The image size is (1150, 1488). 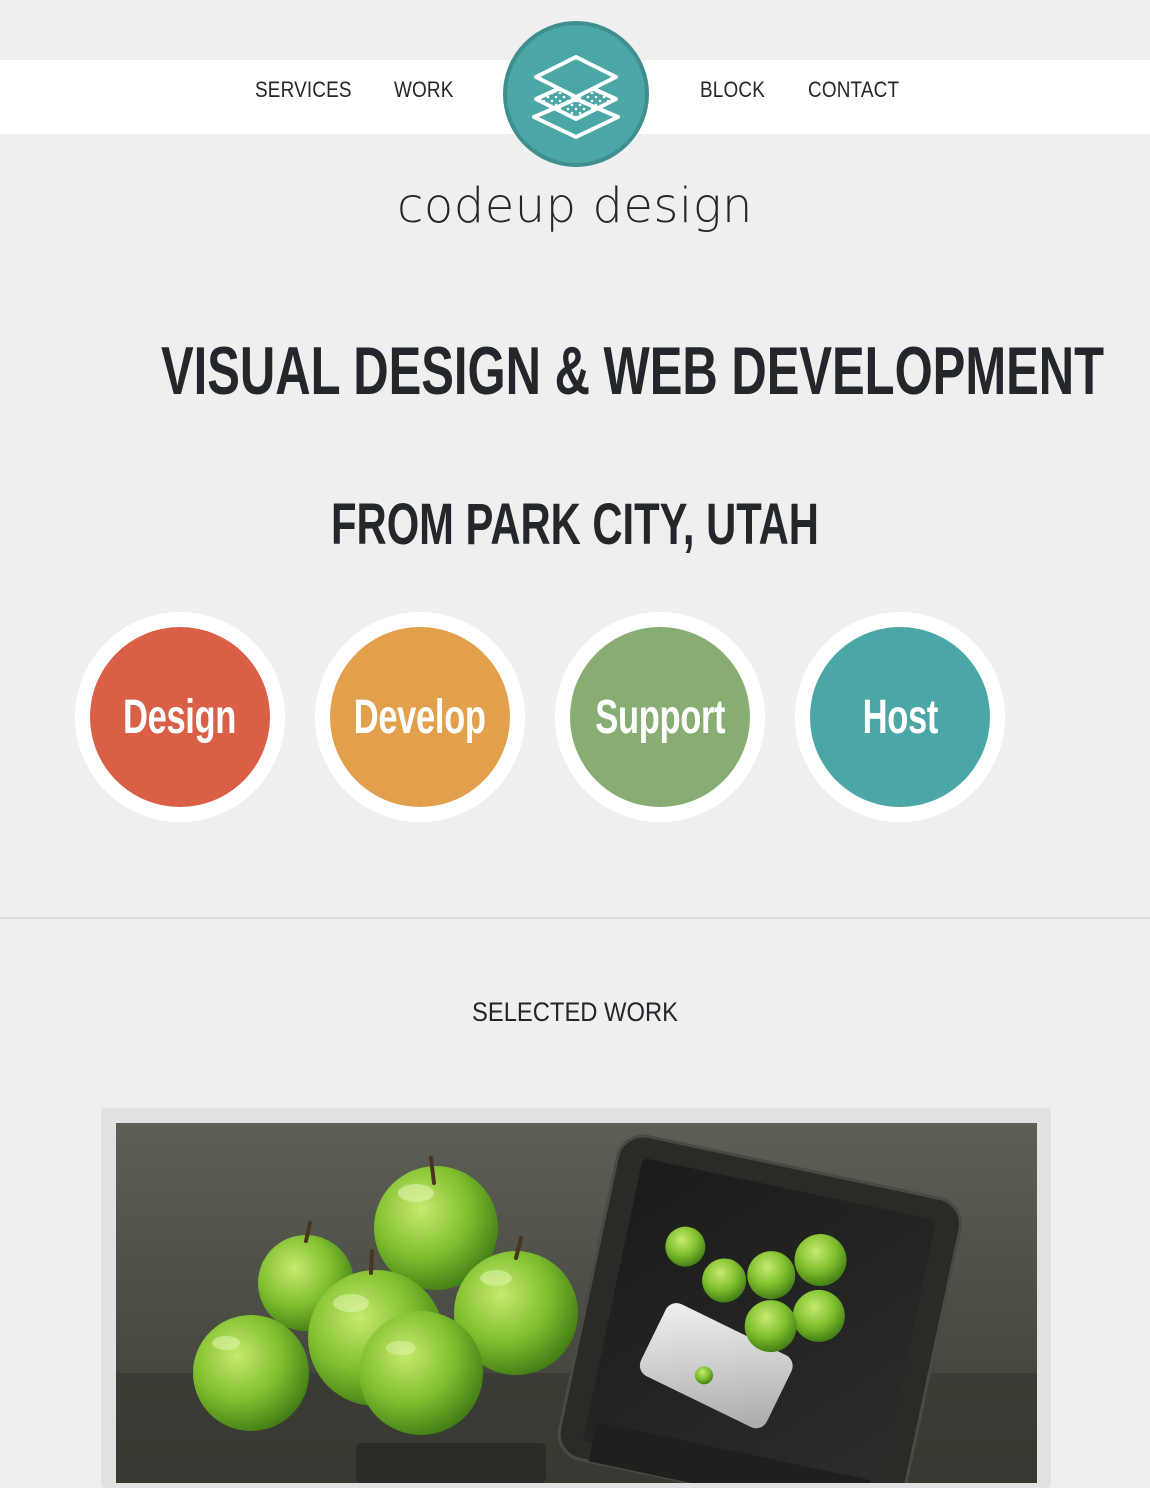 I want to click on service-host-label: Host, so click(x=900, y=717).